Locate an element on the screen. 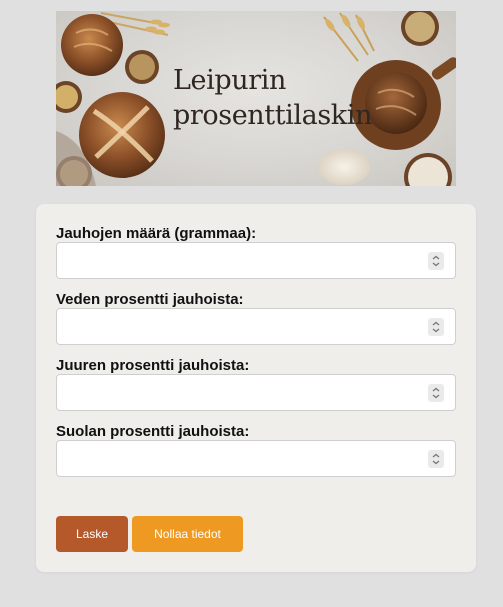  reset-button: Nollaa tiedot is located at coordinates (187, 534).